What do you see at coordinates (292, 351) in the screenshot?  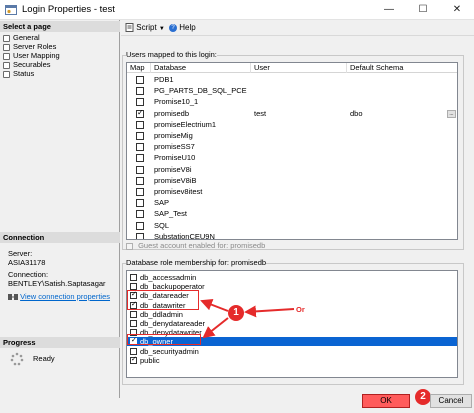 I see `list-item: db_securityadmin` at bounding box center [292, 351].